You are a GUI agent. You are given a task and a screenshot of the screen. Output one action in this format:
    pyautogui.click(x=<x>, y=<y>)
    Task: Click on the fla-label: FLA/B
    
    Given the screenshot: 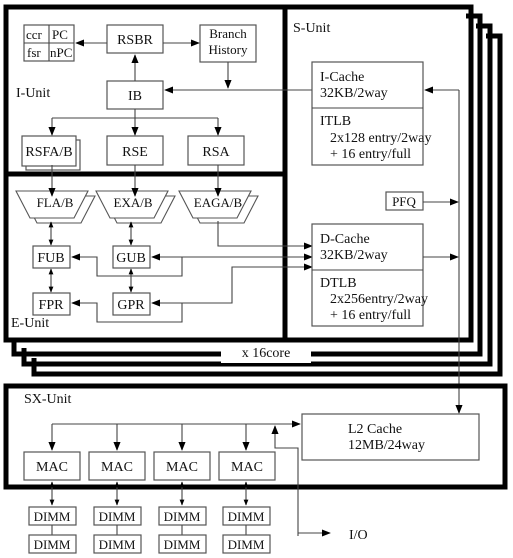 What is the action you would take?
    pyautogui.click(x=55, y=202)
    